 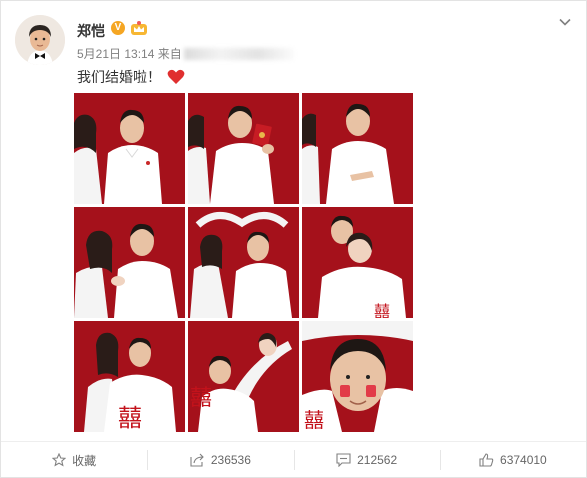 What do you see at coordinates (230, 460) in the screenshot?
I see `share-count: 236536` at bounding box center [230, 460].